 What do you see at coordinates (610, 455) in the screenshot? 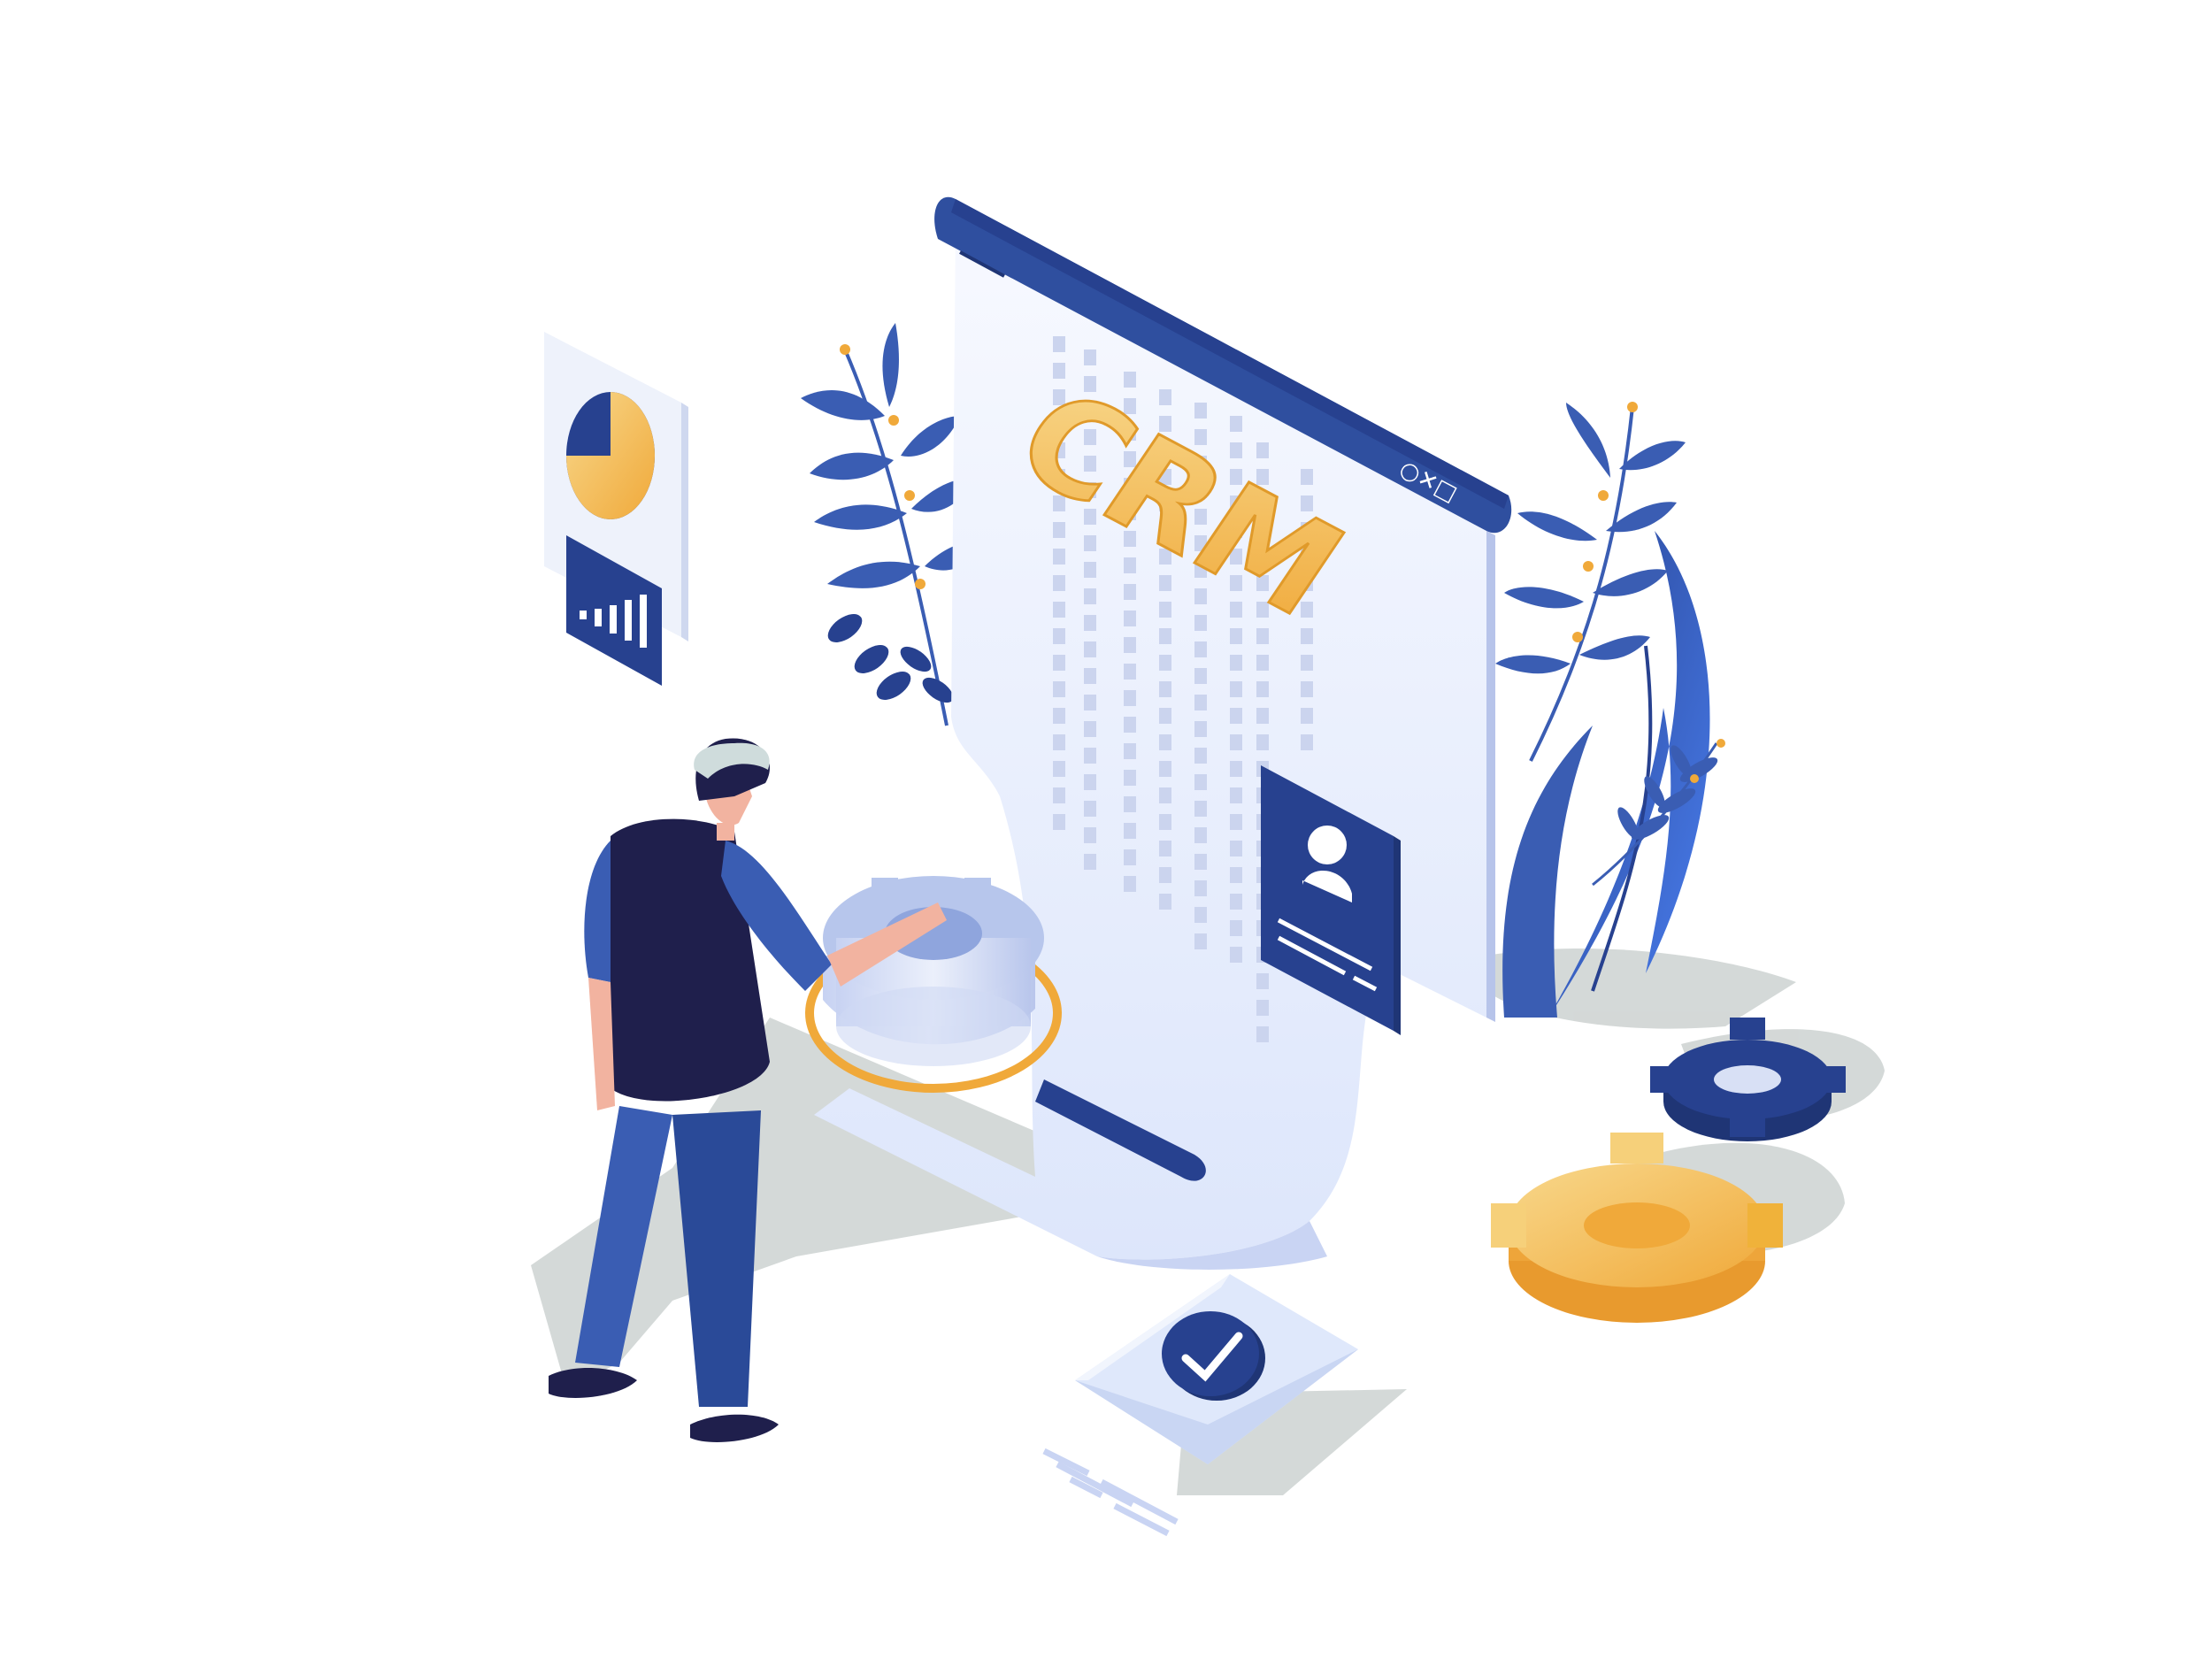
I see `pie-chart-icon` at bounding box center [610, 455].